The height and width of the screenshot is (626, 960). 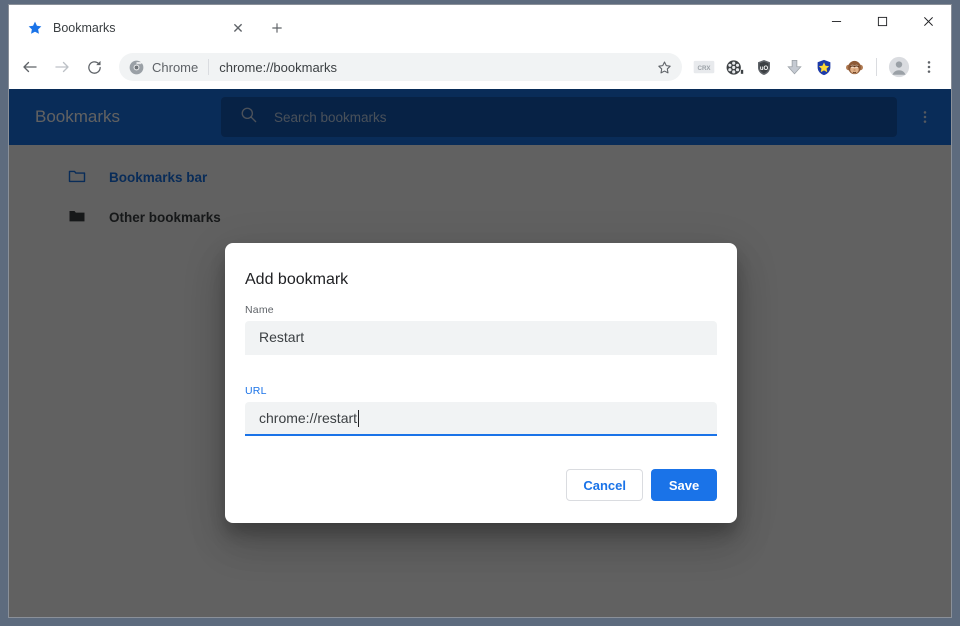 What do you see at coordinates (899, 67) in the screenshot?
I see `profile-avatar` at bounding box center [899, 67].